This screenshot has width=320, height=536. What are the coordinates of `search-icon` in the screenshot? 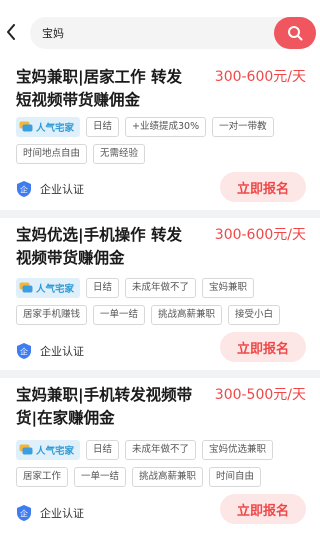 It's located at (295, 33).